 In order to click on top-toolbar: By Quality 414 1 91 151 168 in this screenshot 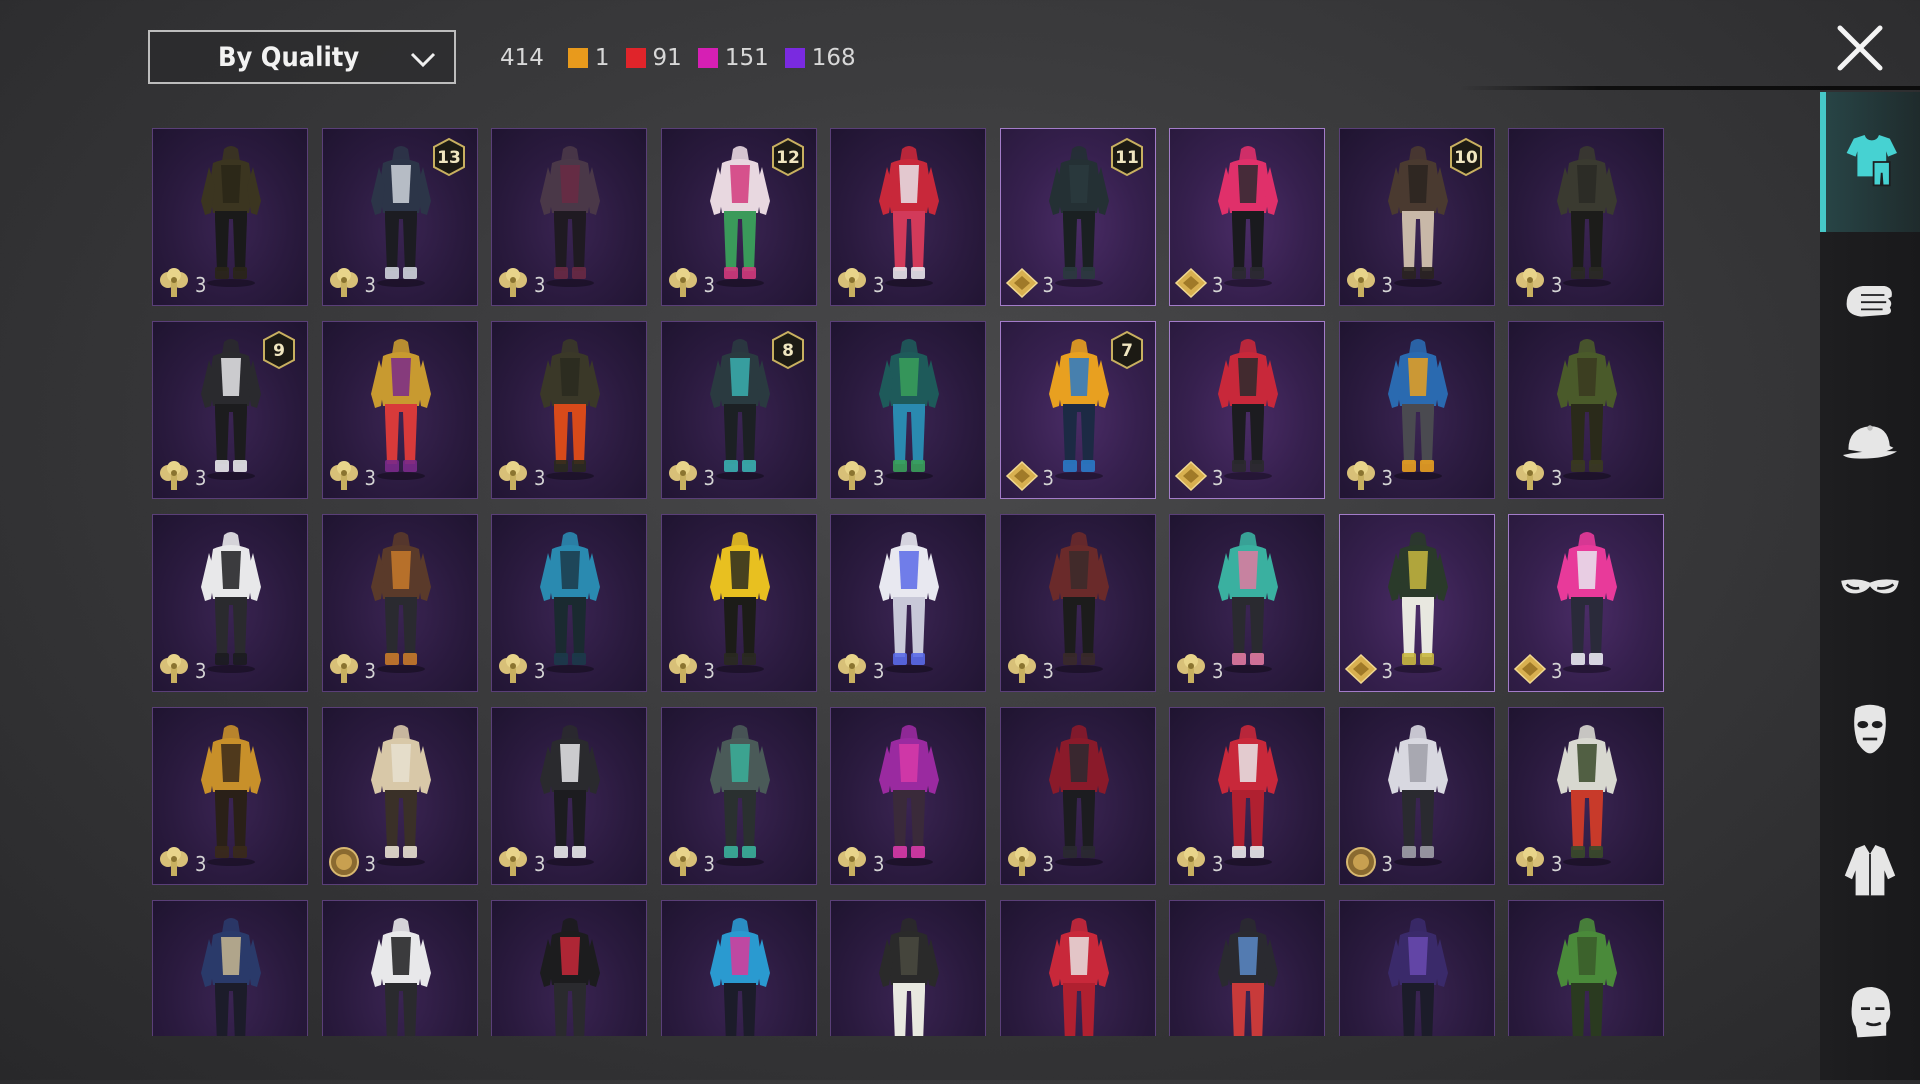, I will do `click(960, 60)`.